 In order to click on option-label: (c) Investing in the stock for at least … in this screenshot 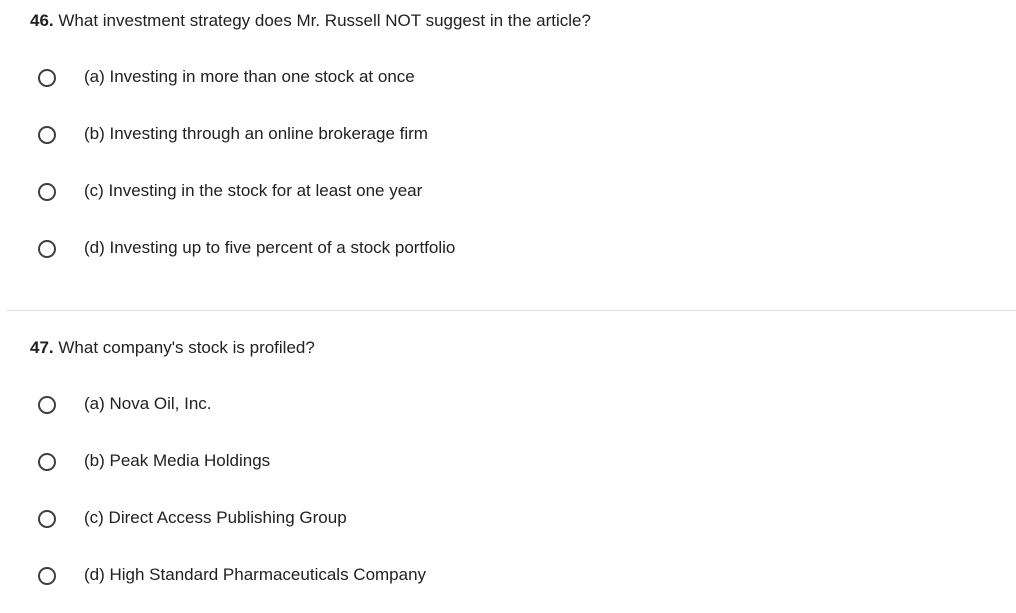, I will do `click(253, 190)`.